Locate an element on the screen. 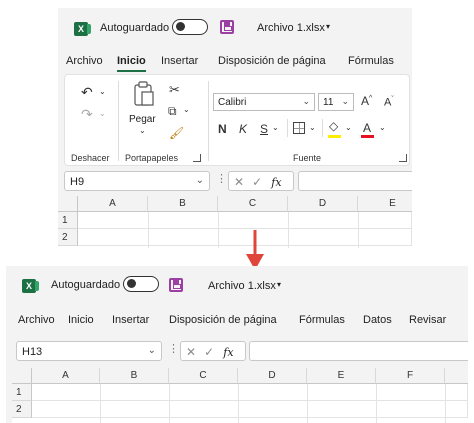 Image resolution: width=474 pixels, height=423 pixels. sheet-grid: A B C D E F 1 2 is located at coordinates (240, 395).